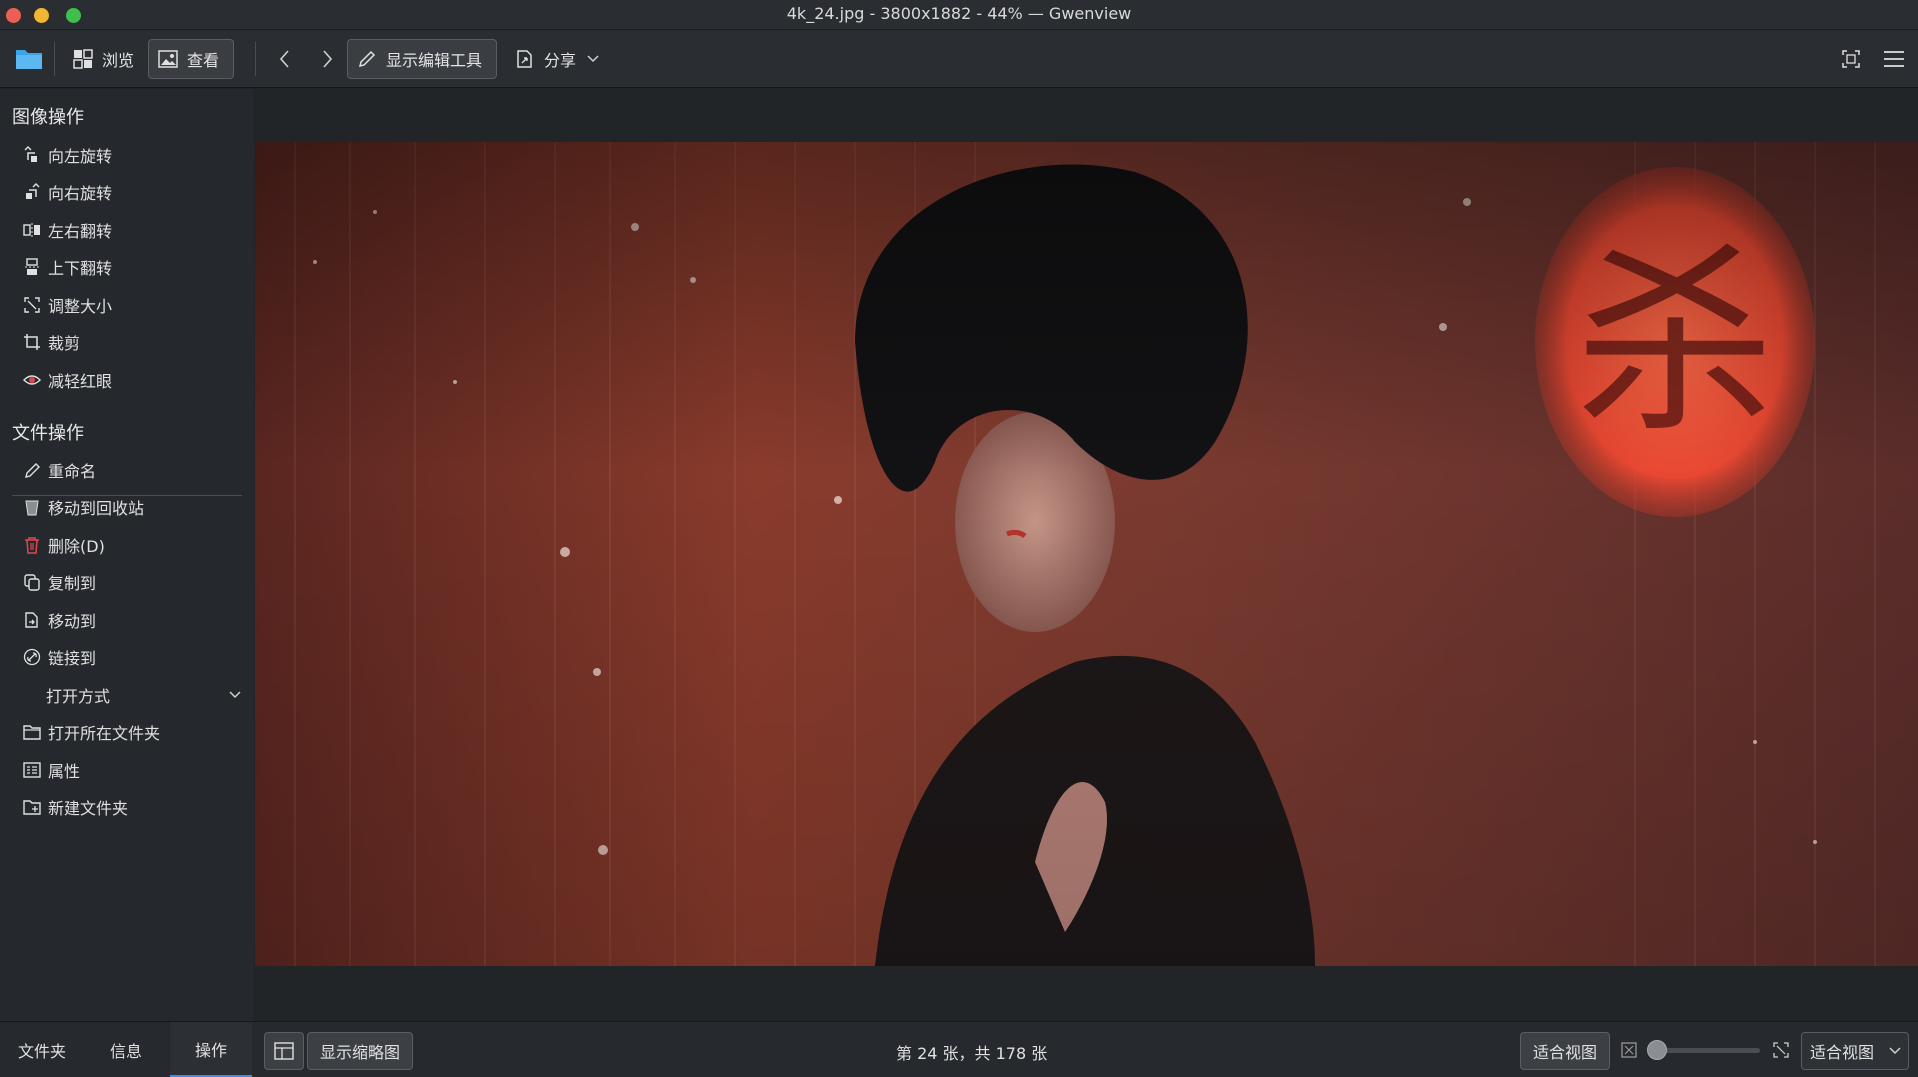 This screenshot has height=1077, width=1918. I want to click on move-icon, so click(32, 620).